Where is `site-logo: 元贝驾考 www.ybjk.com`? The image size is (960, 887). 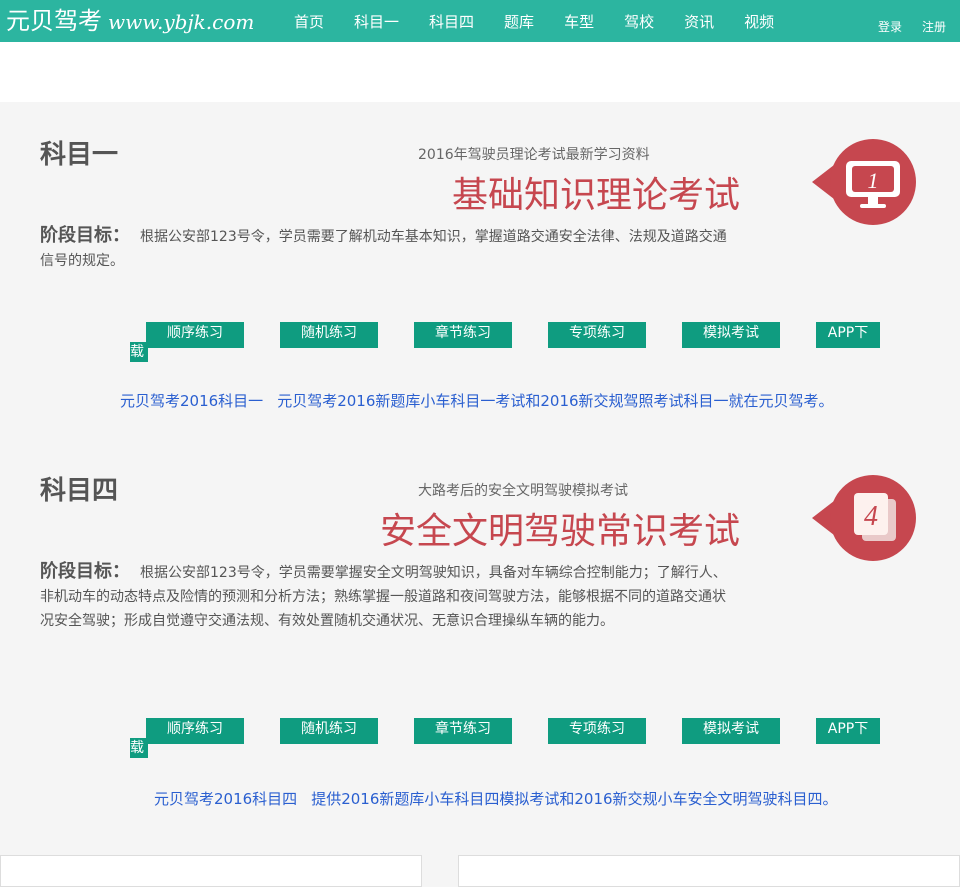
site-logo: 元贝驾考 www.ybjk.com is located at coordinates (130, 21).